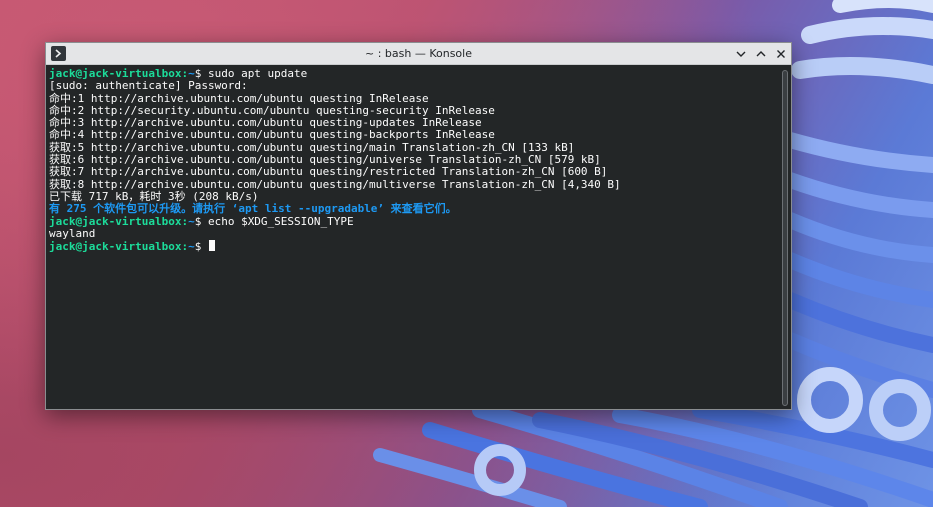 The height and width of the screenshot is (507, 933). I want to click on close-button, so click(781, 54).